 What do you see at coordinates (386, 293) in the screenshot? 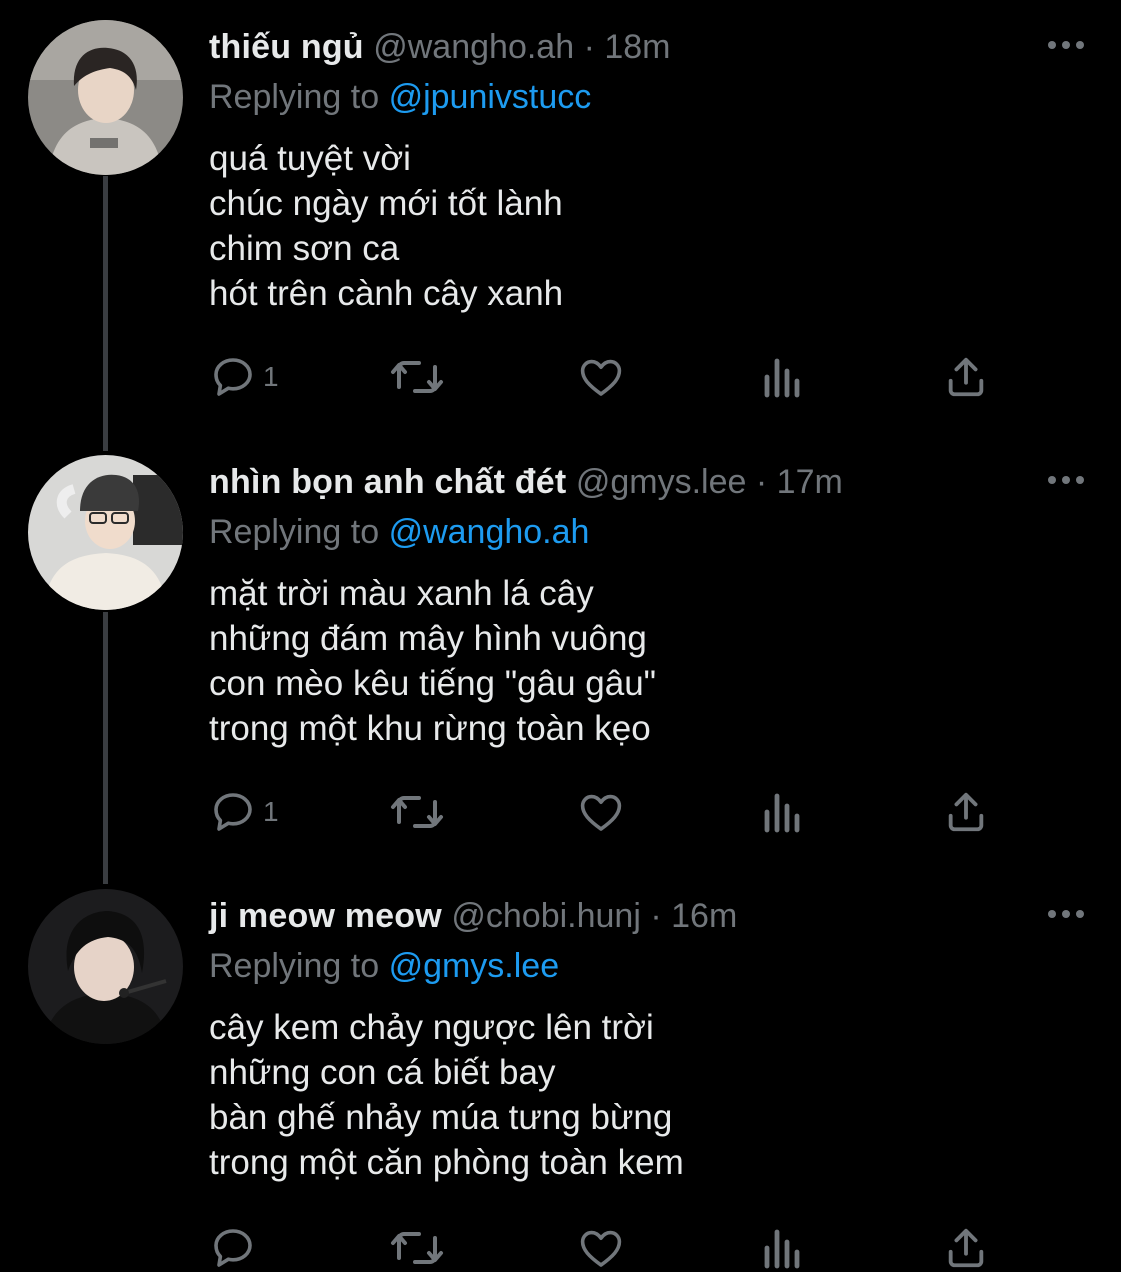
I see `tweet-line: hót trên cành cây xanh` at bounding box center [386, 293].